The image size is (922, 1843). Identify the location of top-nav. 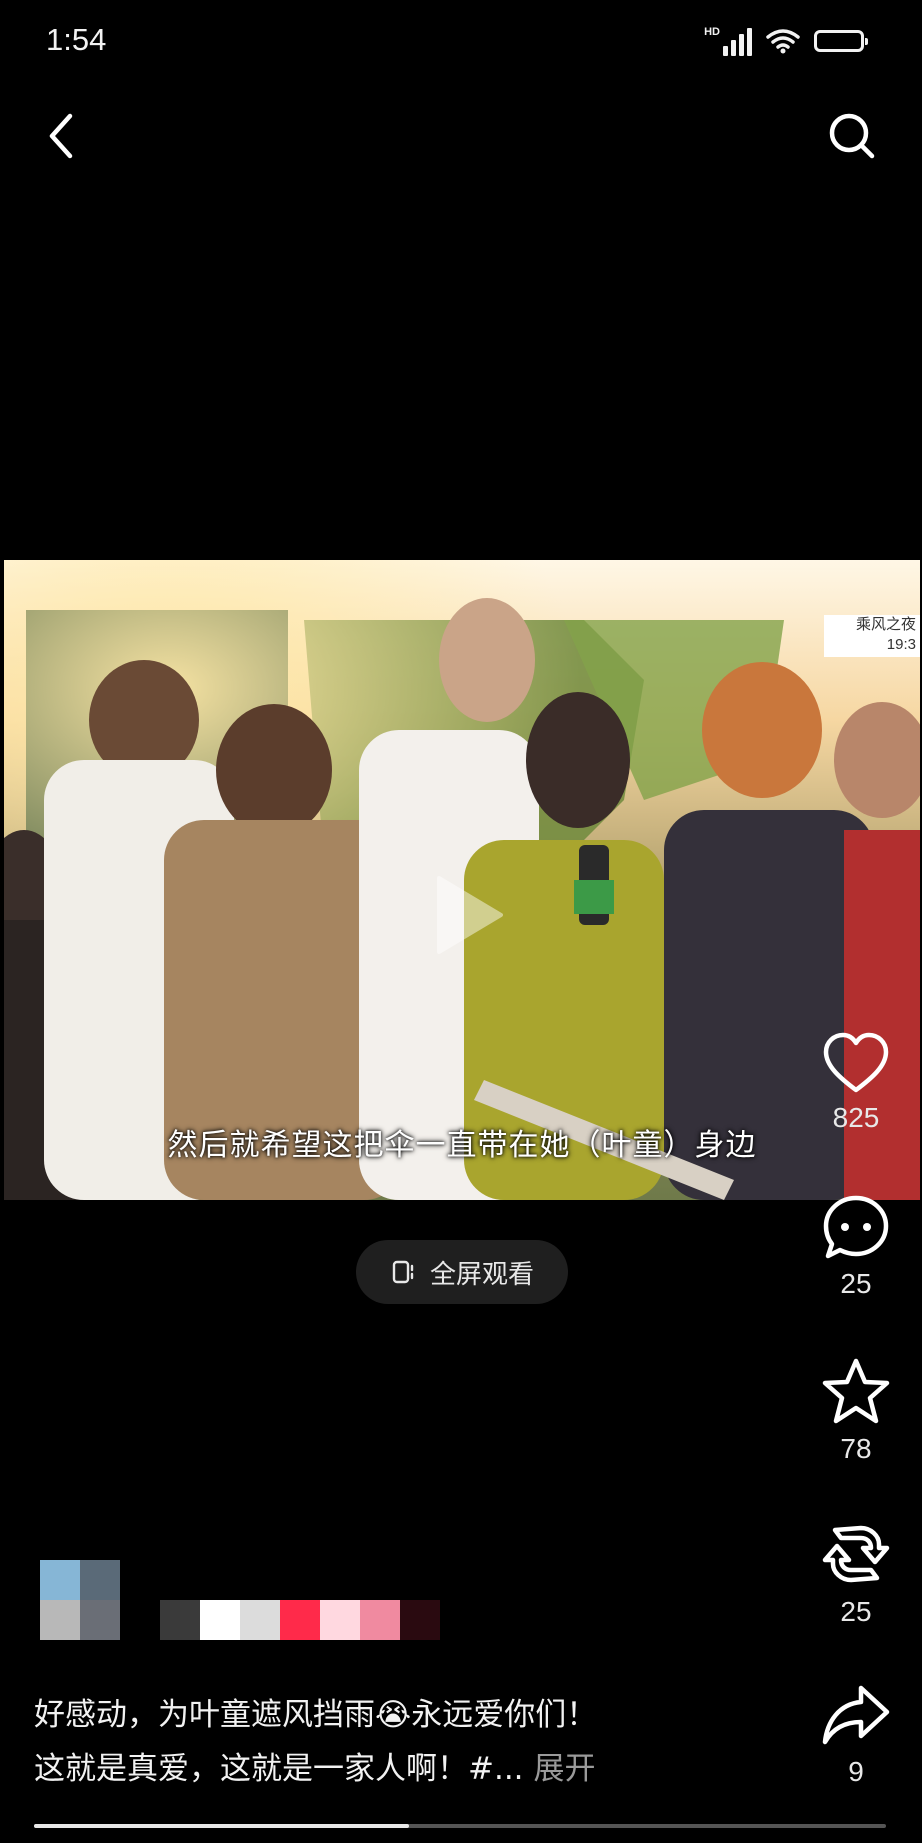
(461, 136).